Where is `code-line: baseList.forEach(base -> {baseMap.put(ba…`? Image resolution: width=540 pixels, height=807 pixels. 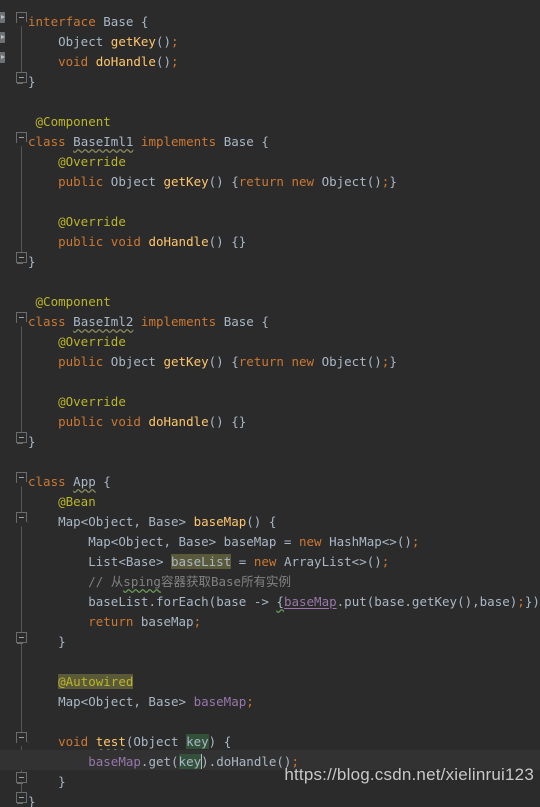 code-line: baseList.forEach(base -> {baseMap.put(ba… is located at coordinates (270, 600).